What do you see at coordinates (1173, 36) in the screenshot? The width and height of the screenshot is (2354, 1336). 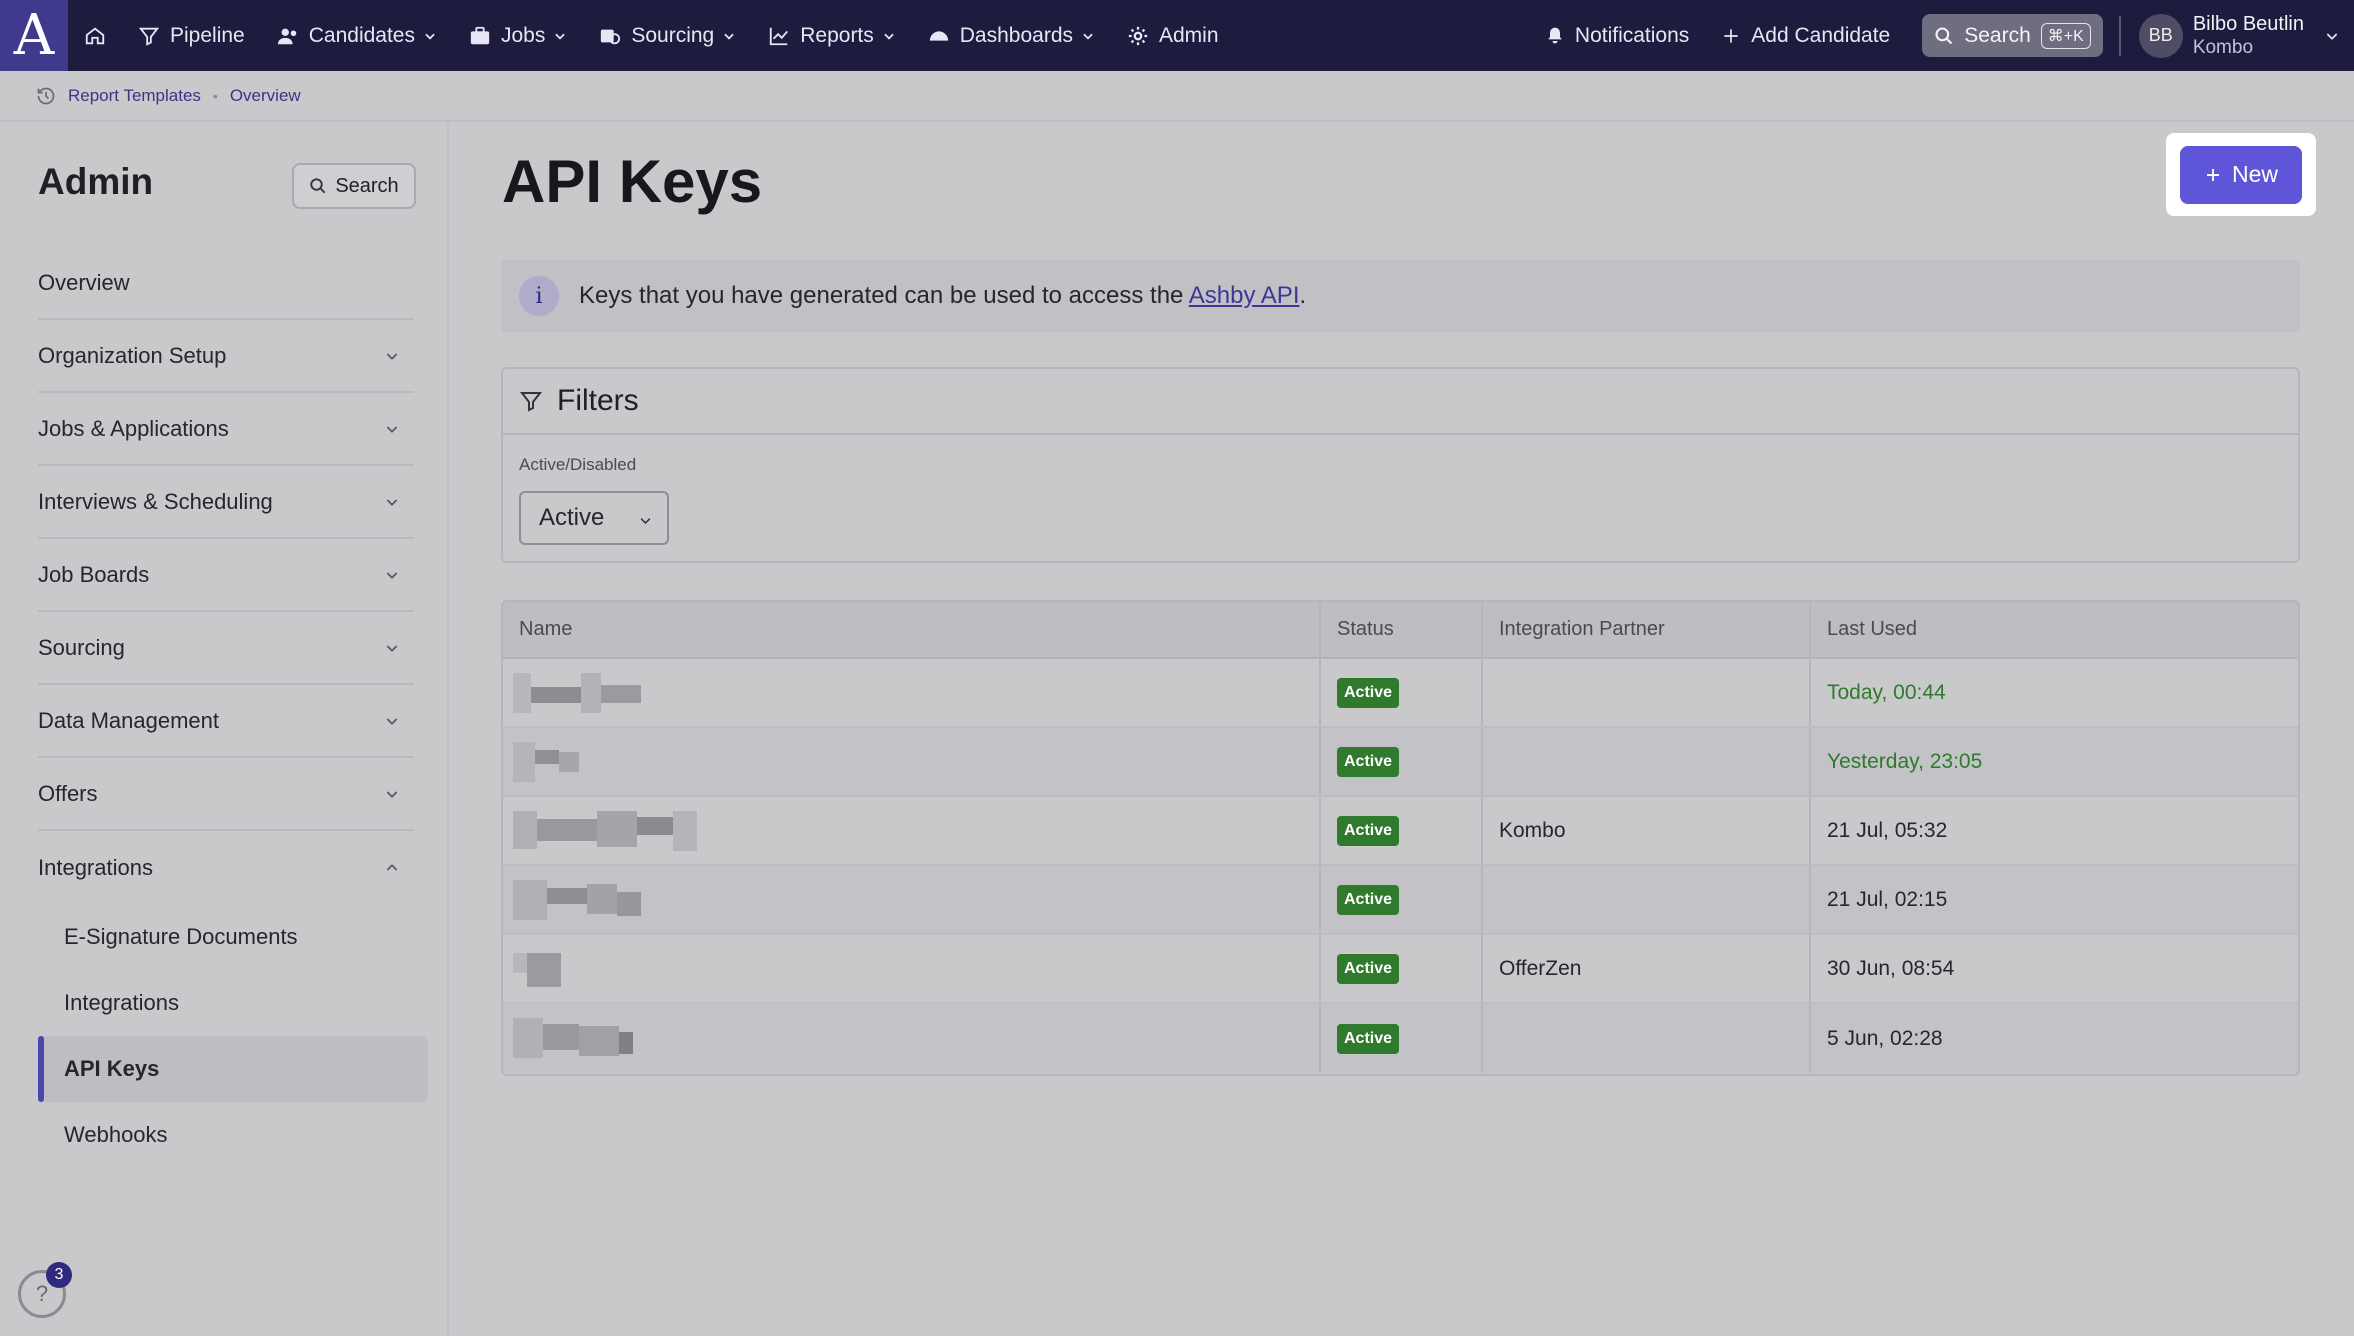 I see `nav-admin: Admin` at bounding box center [1173, 36].